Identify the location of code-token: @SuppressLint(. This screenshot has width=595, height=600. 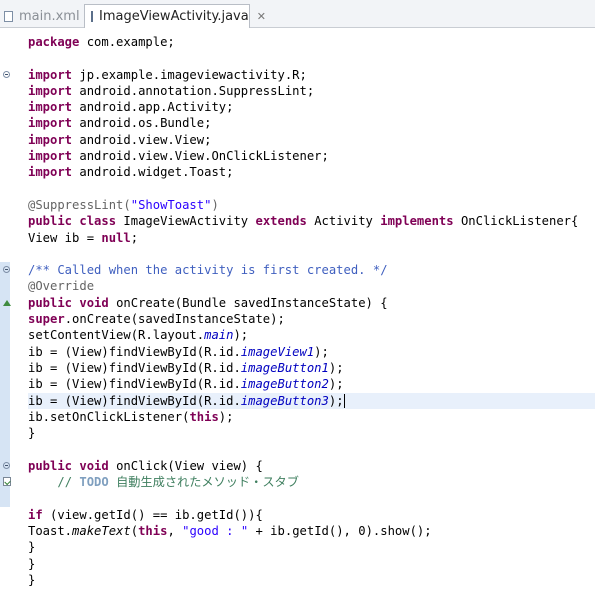
(79, 204).